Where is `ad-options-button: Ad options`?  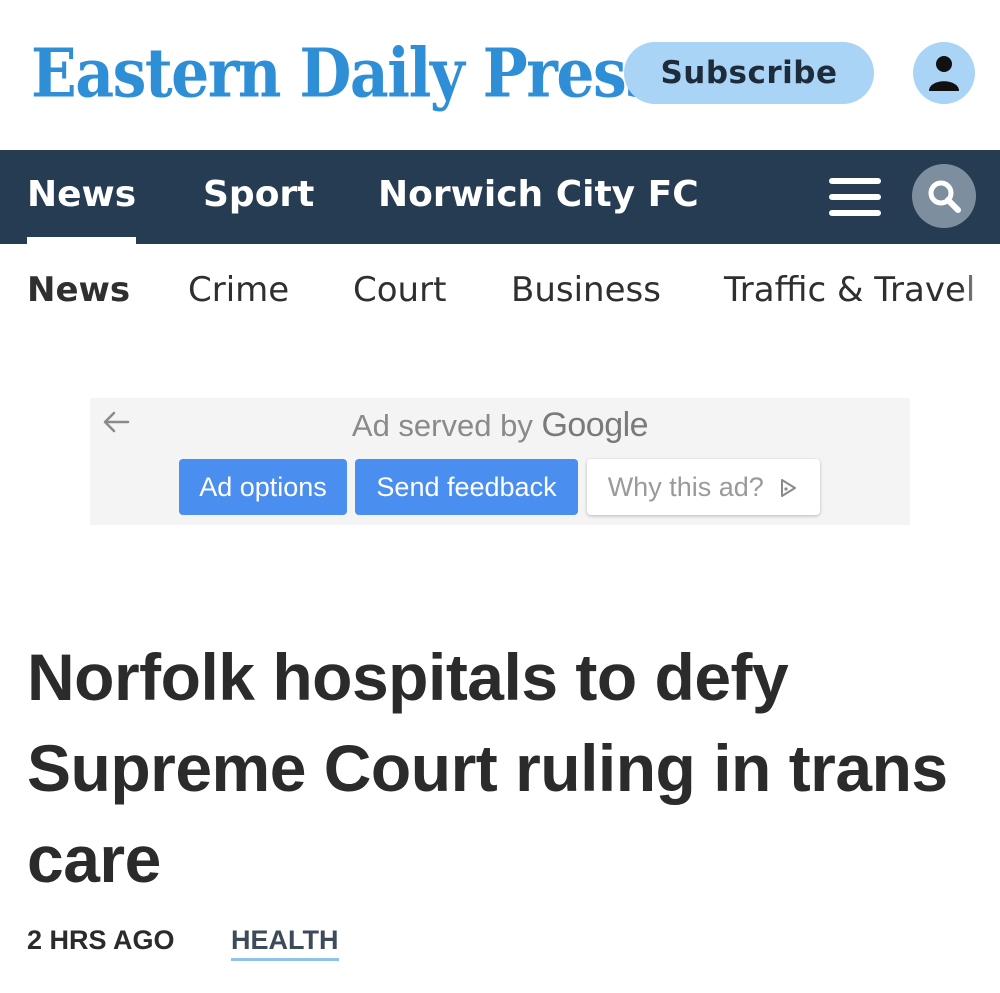 ad-options-button: Ad options is located at coordinates (263, 487).